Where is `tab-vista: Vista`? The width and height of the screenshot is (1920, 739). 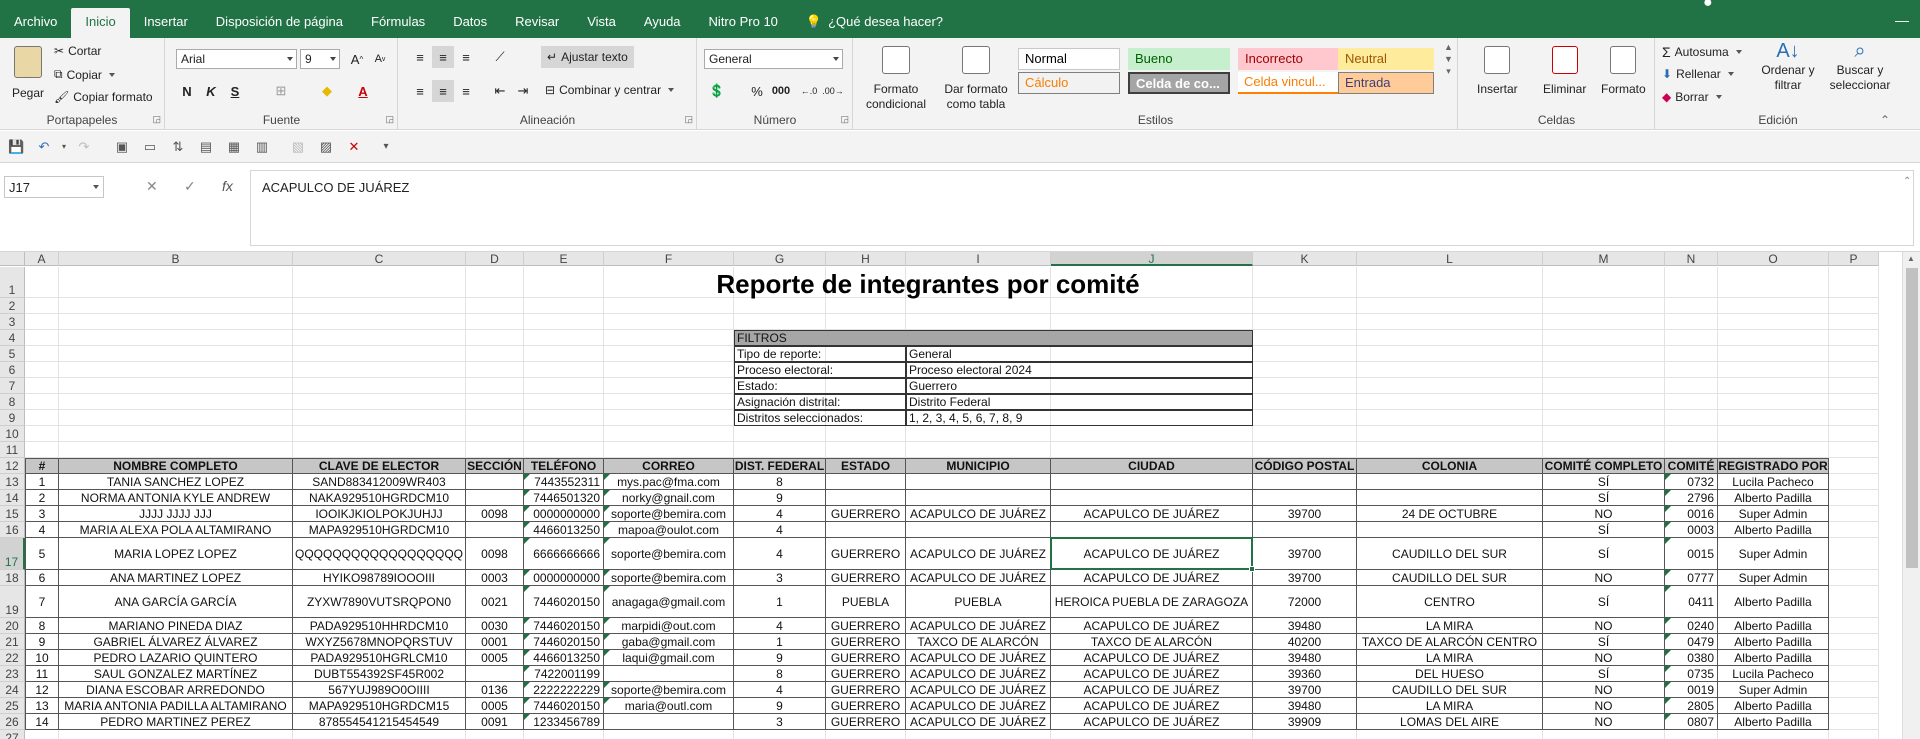 tab-vista: Vista is located at coordinates (601, 23).